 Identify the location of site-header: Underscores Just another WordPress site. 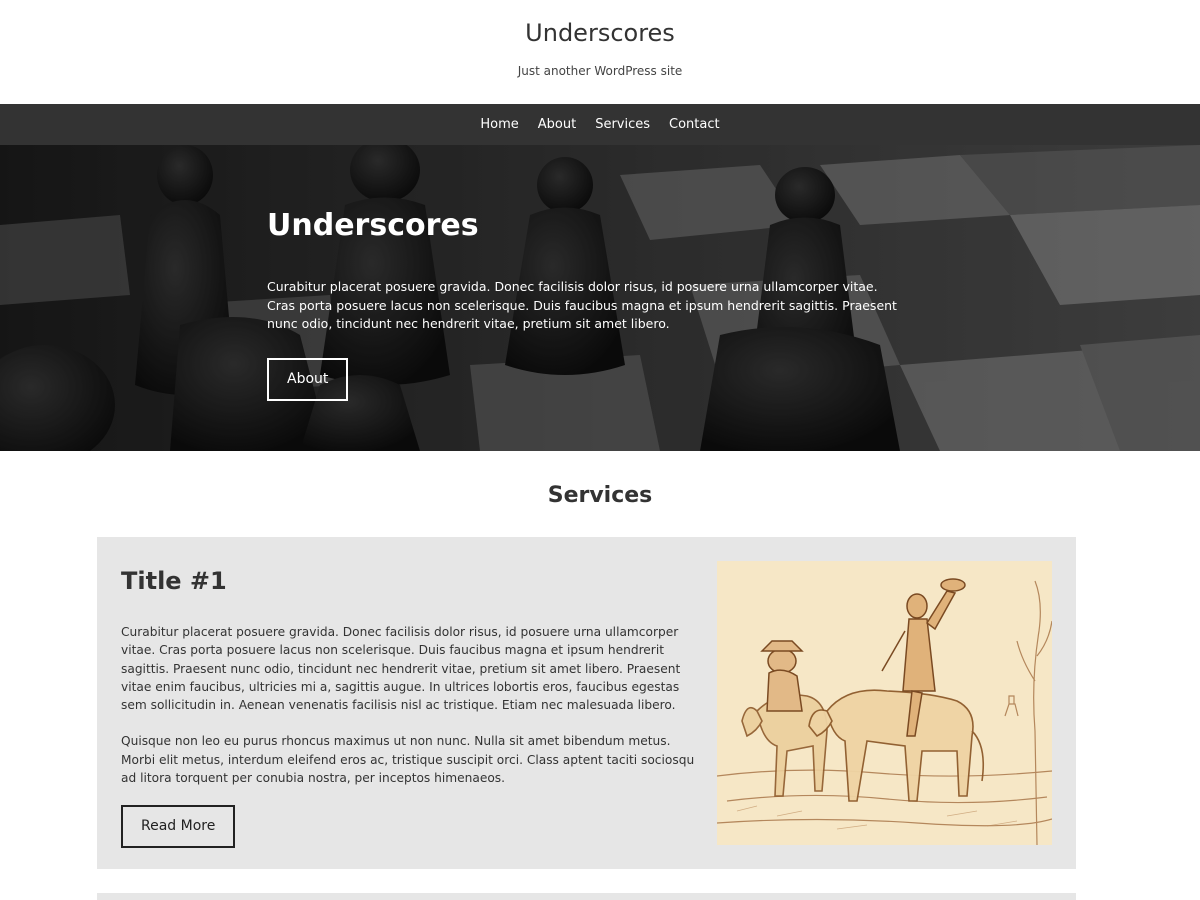
(600, 52).